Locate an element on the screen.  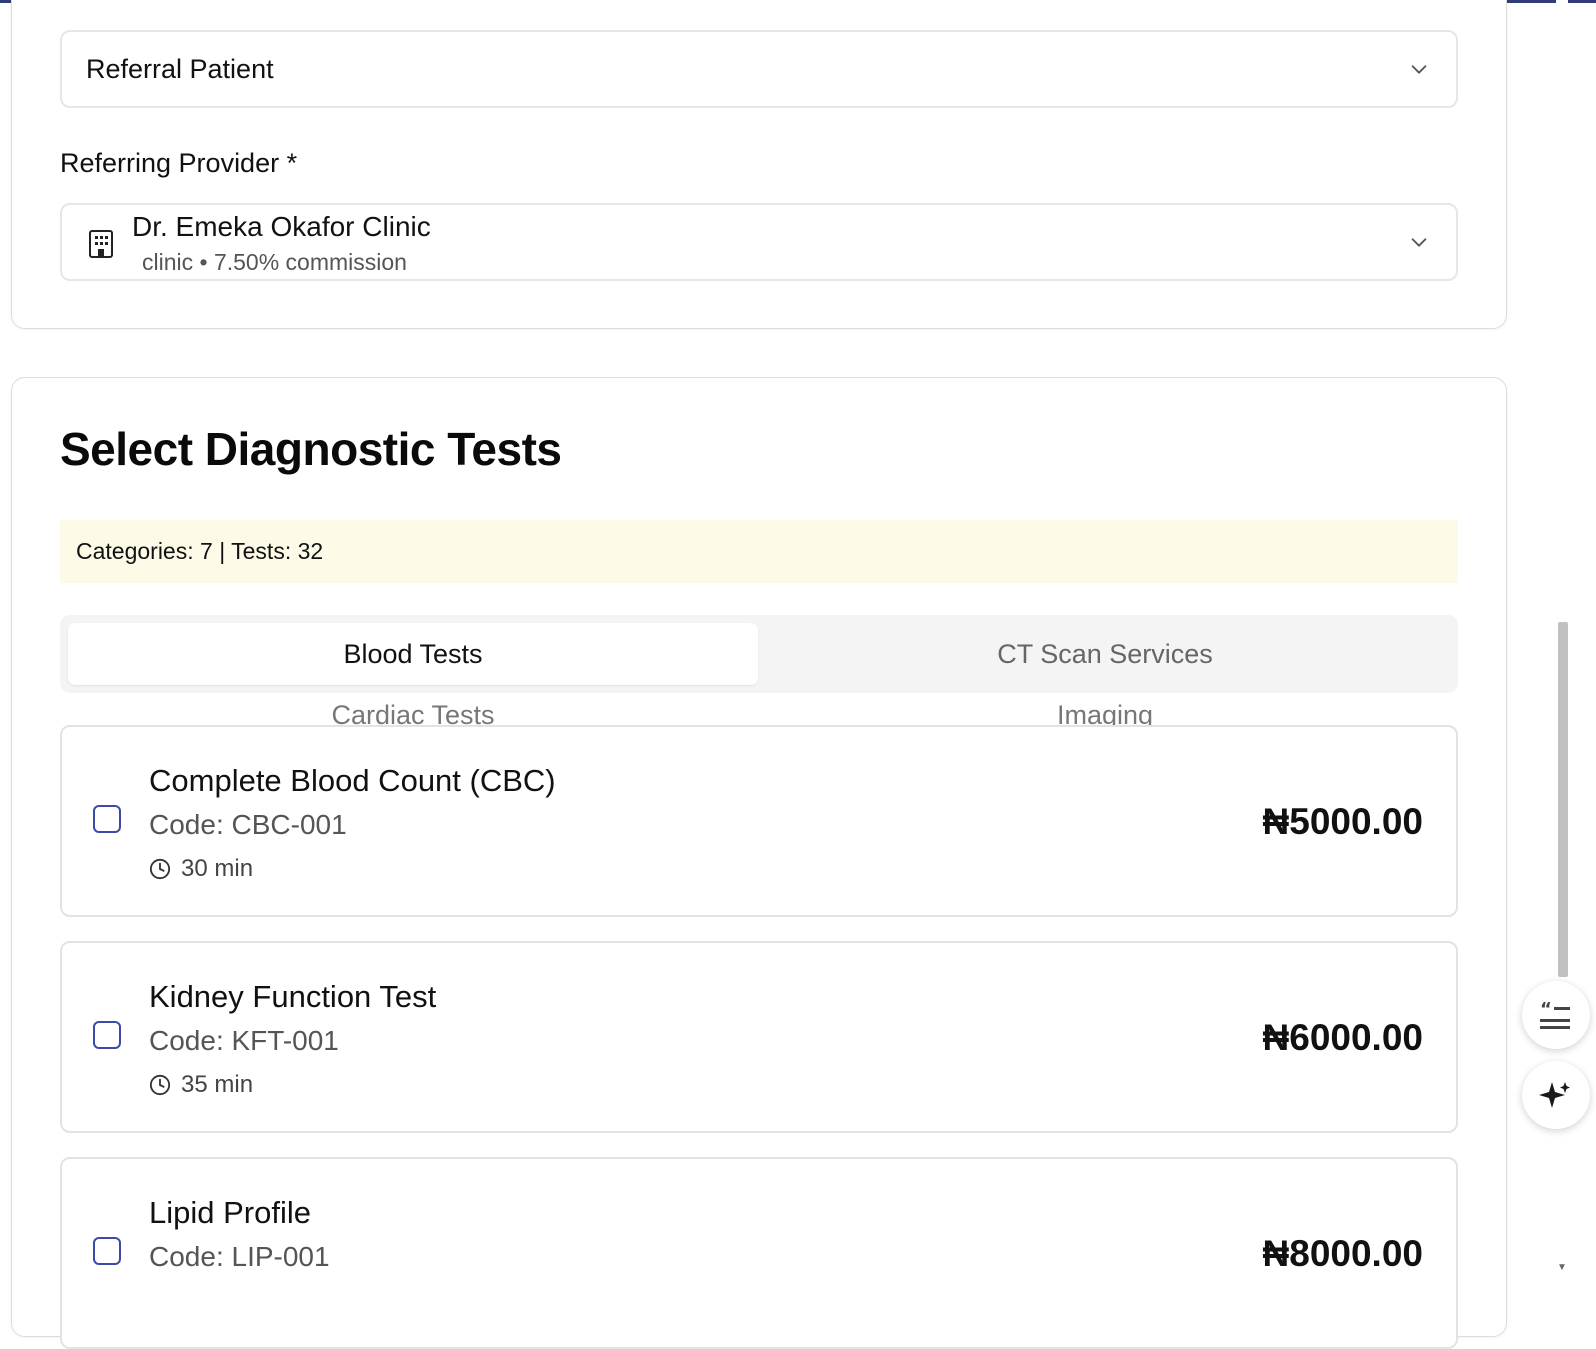
test-duration: 35 min is located at coordinates (217, 1084).